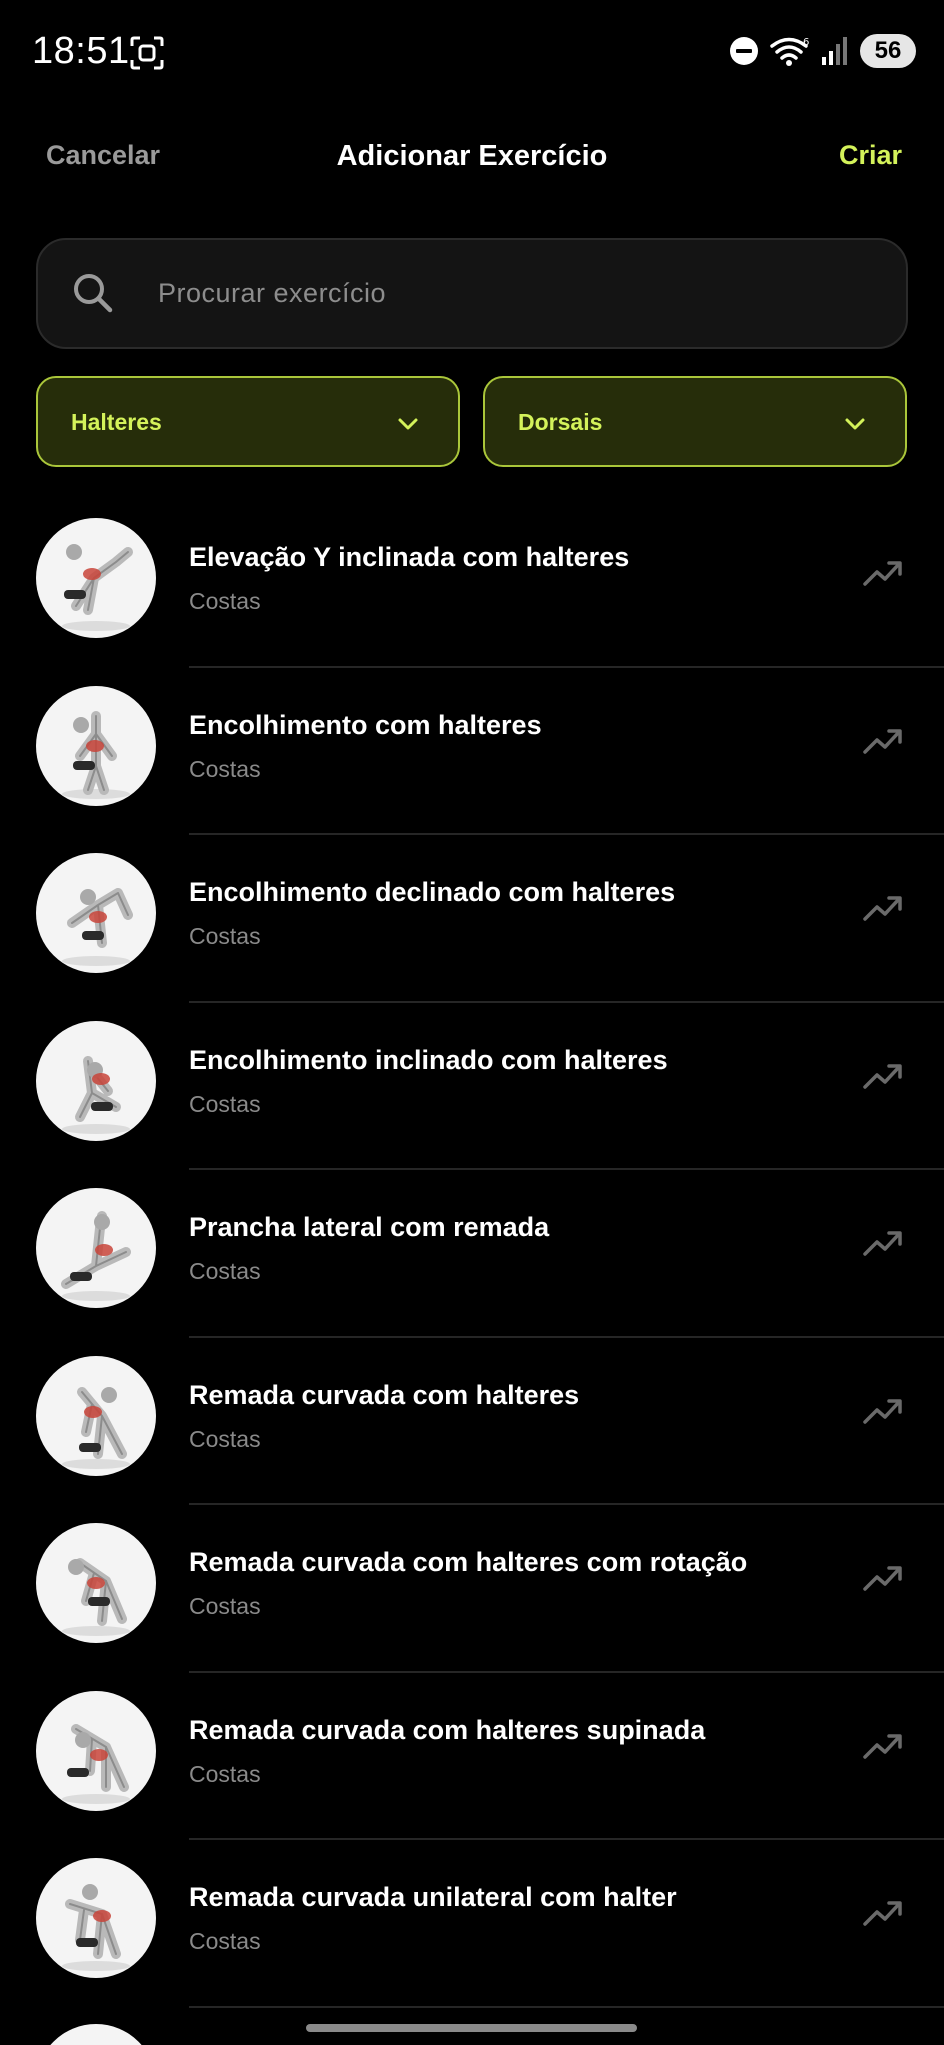 The image size is (944, 2045). Describe the element at coordinates (369, 1227) in the screenshot. I see `exercise-name: Prancha lateral com remada` at that location.